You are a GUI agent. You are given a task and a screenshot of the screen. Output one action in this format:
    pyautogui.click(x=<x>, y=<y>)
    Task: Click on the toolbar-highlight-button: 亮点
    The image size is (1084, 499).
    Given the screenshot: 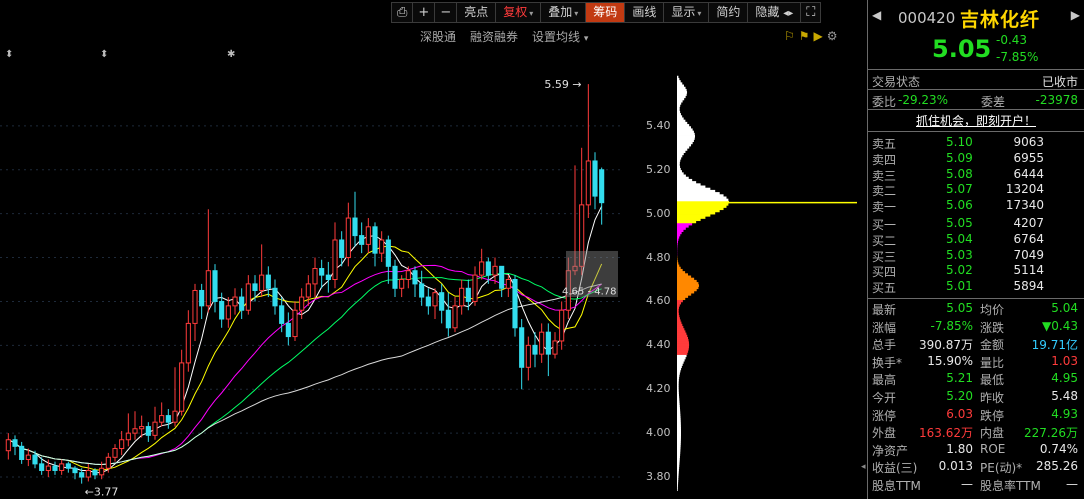 What is the action you would take?
    pyautogui.click(x=477, y=12)
    